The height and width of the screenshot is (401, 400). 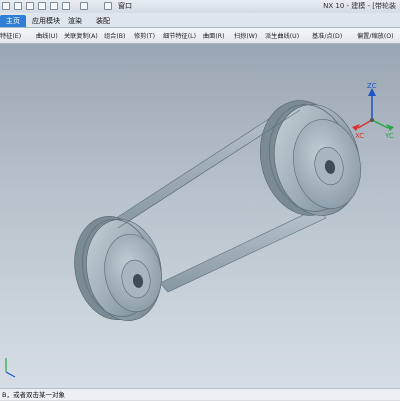 I want to click on window-title: NX 10 - 建模 - [带轮装, so click(x=359, y=6).